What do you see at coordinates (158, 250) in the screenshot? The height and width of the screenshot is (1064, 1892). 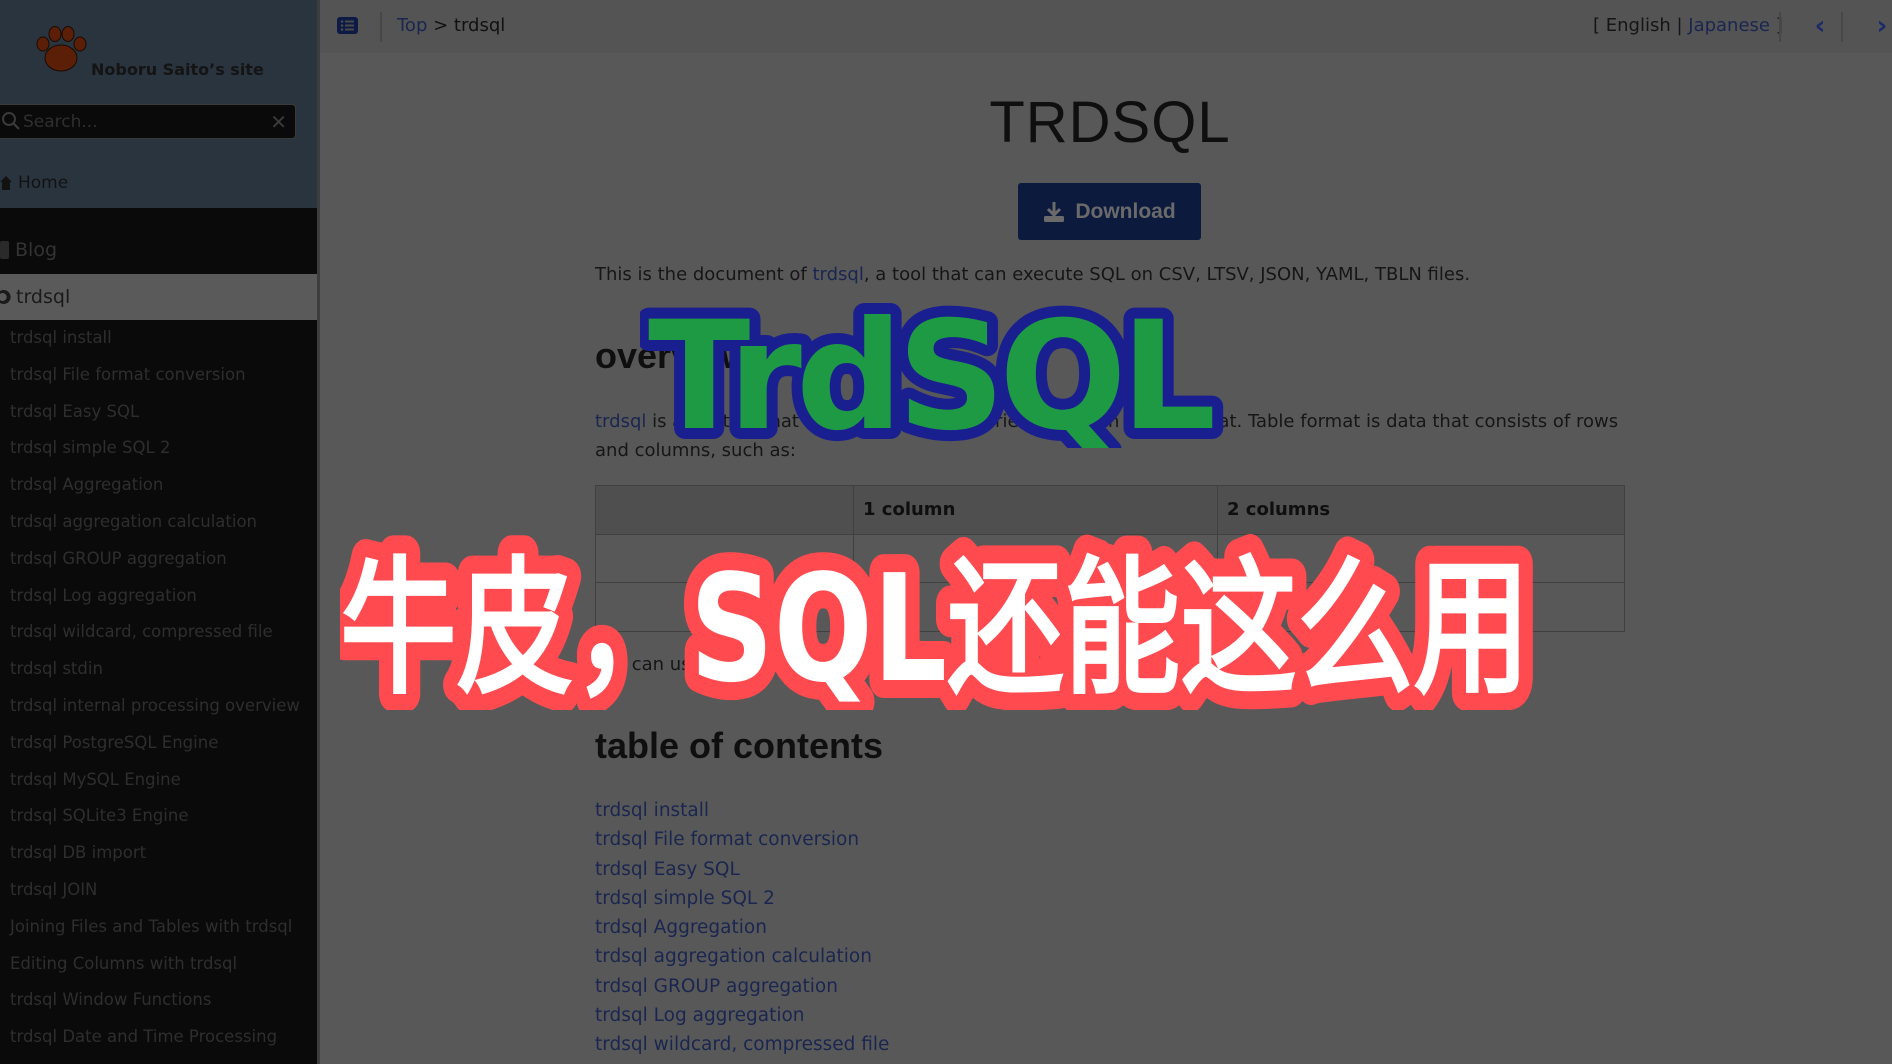 I see `sidebar-item-blog: Blog` at bounding box center [158, 250].